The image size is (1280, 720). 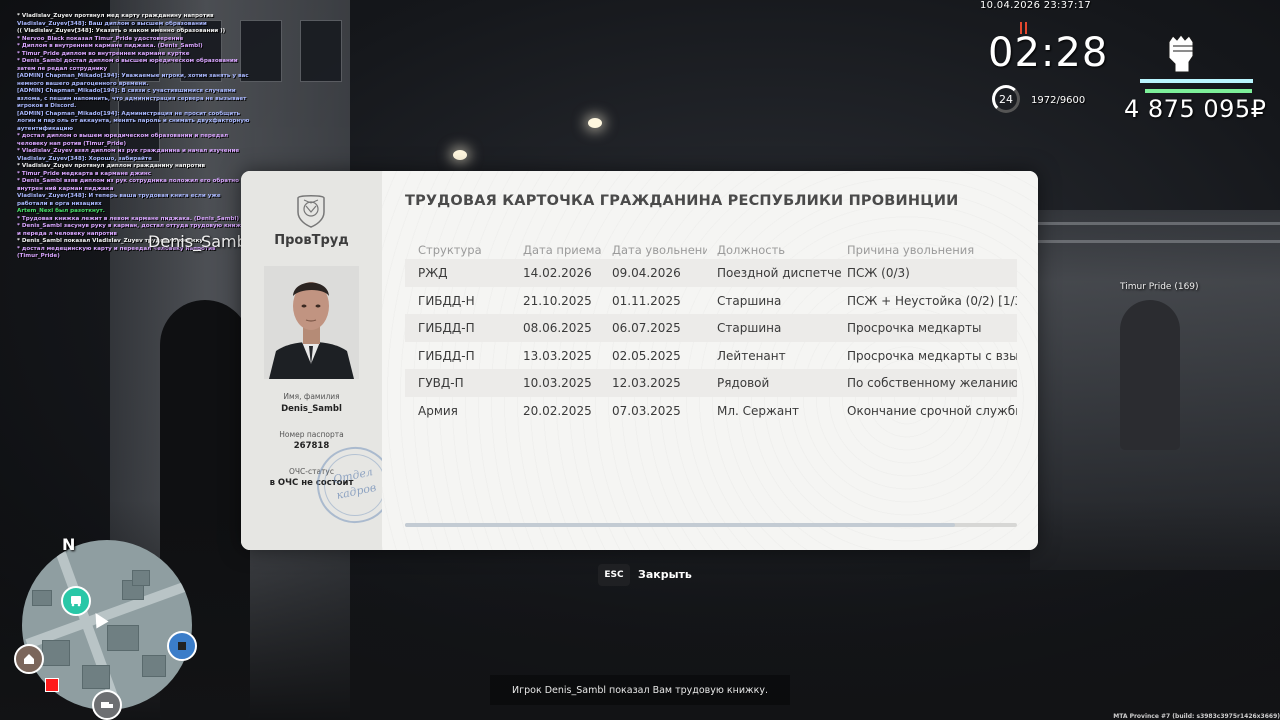 I want to click on cell-dismiss-date: 01.11.2025, so click(x=646, y=300).